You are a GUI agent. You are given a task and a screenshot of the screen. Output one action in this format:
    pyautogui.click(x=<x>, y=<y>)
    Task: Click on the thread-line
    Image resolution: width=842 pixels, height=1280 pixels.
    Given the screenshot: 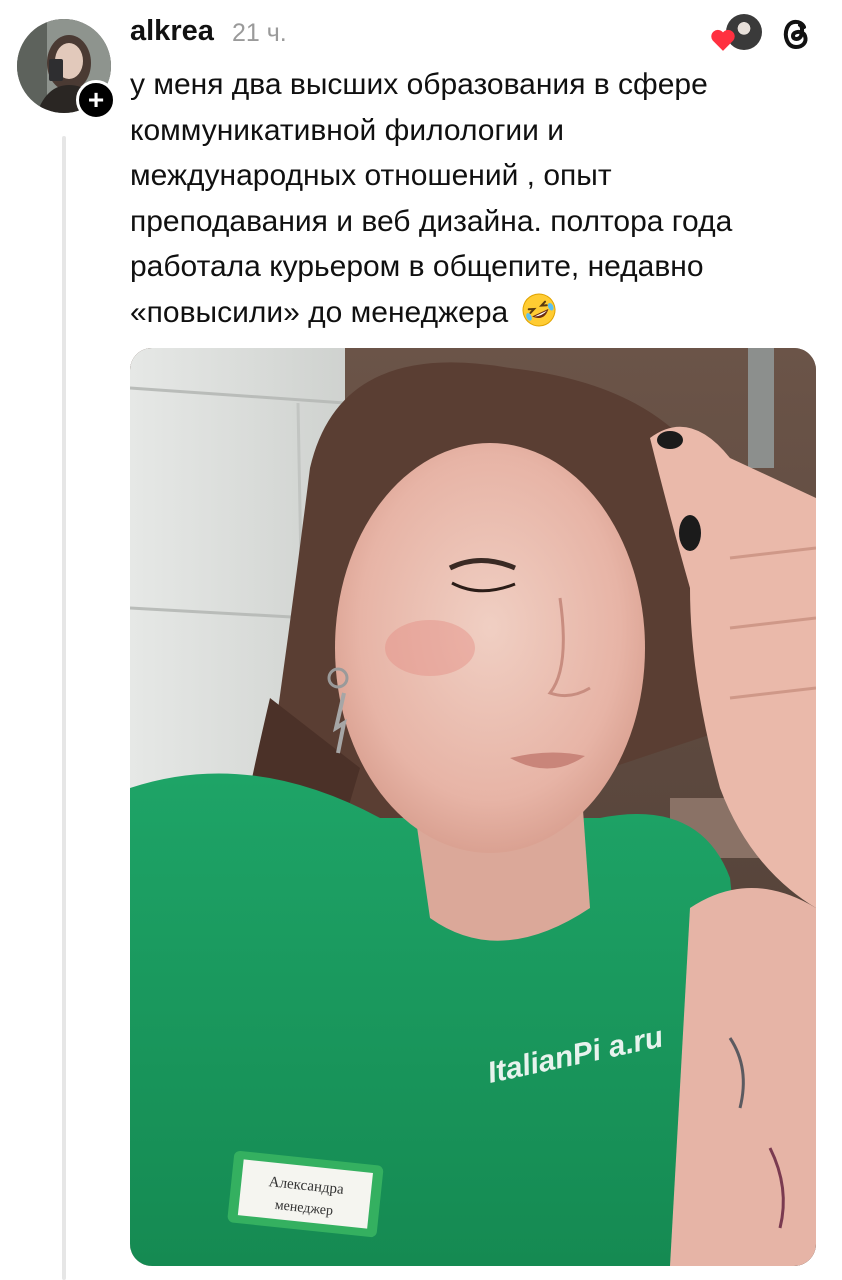 What is the action you would take?
    pyautogui.click(x=64, y=708)
    